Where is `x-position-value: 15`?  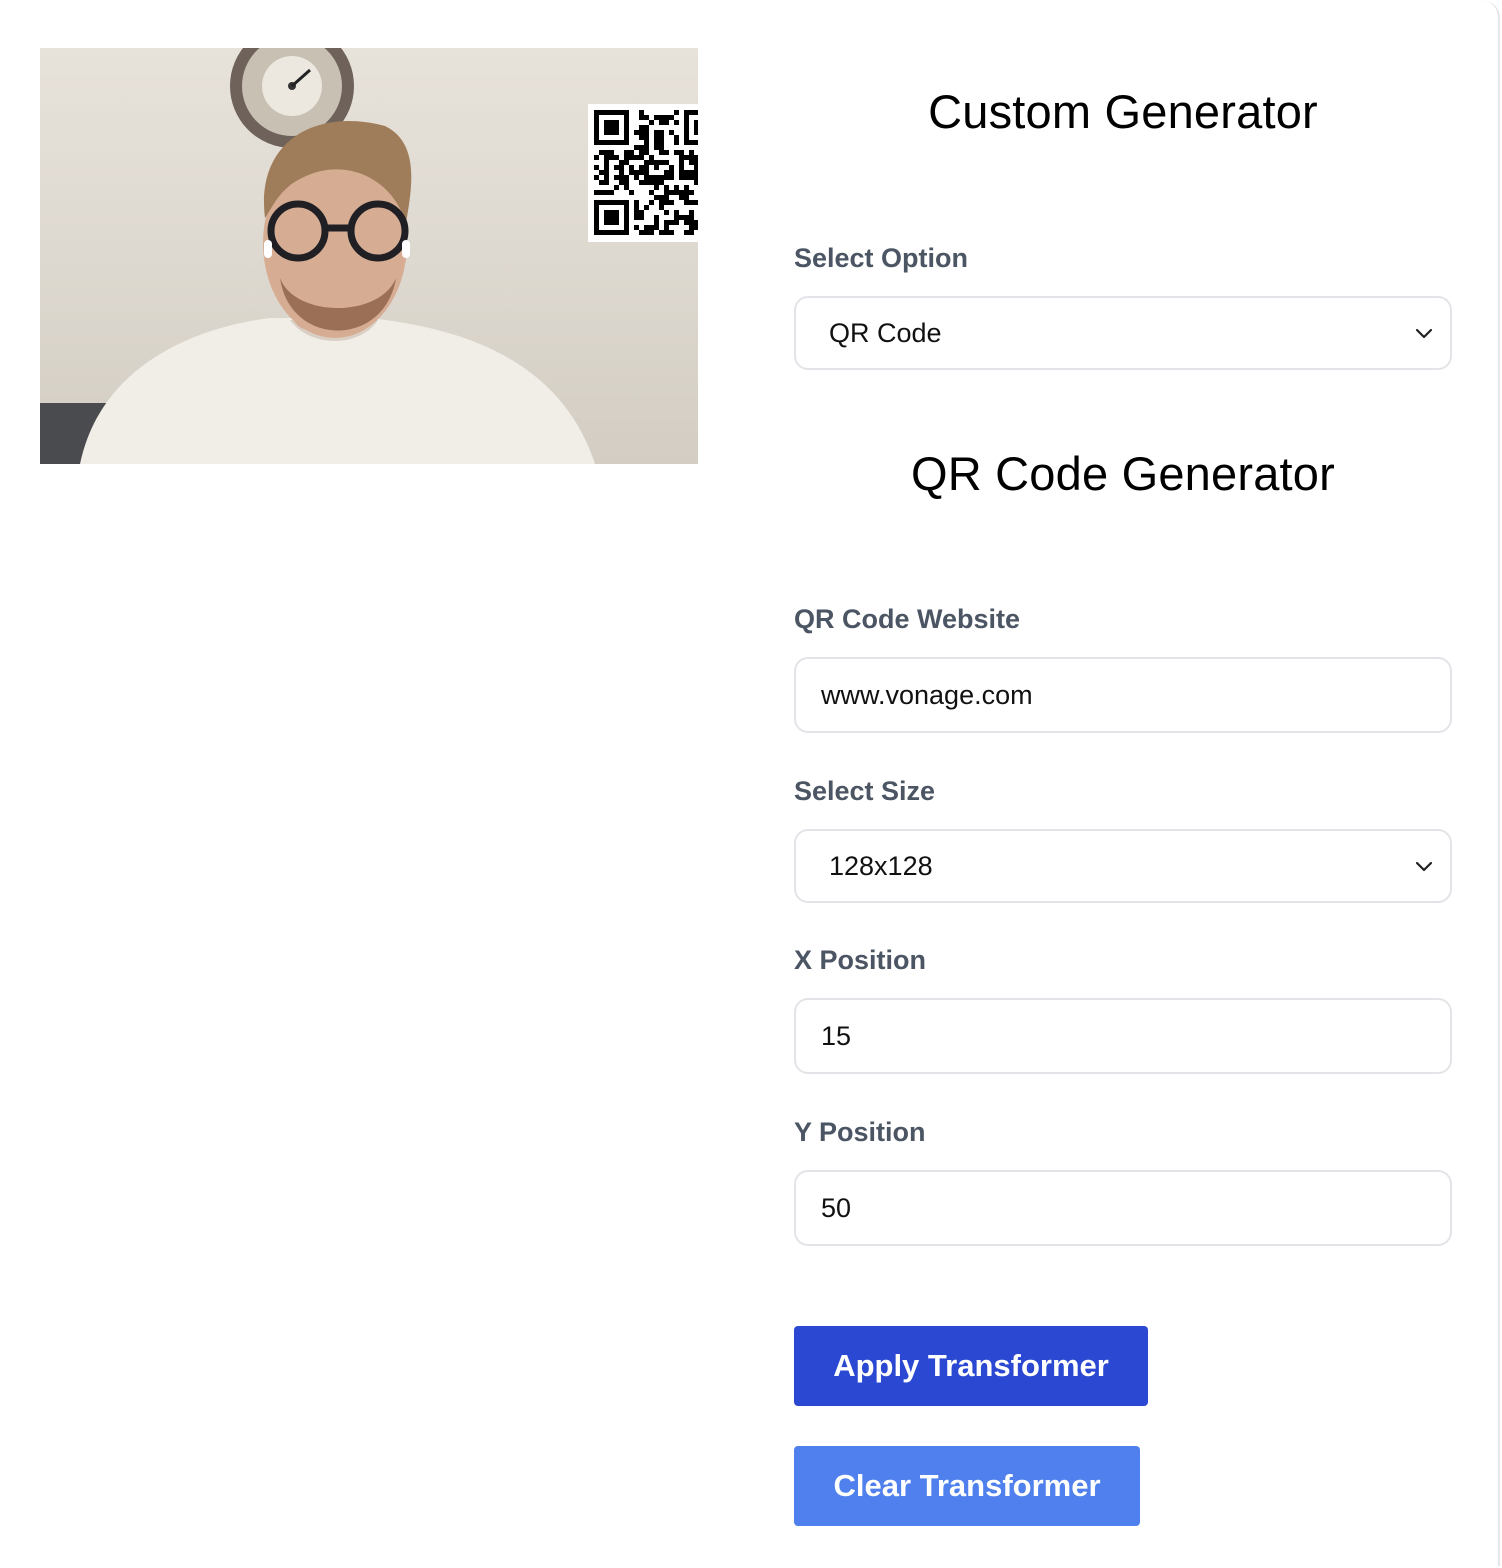 x-position-value: 15 is located at coordinates (836, 1035).